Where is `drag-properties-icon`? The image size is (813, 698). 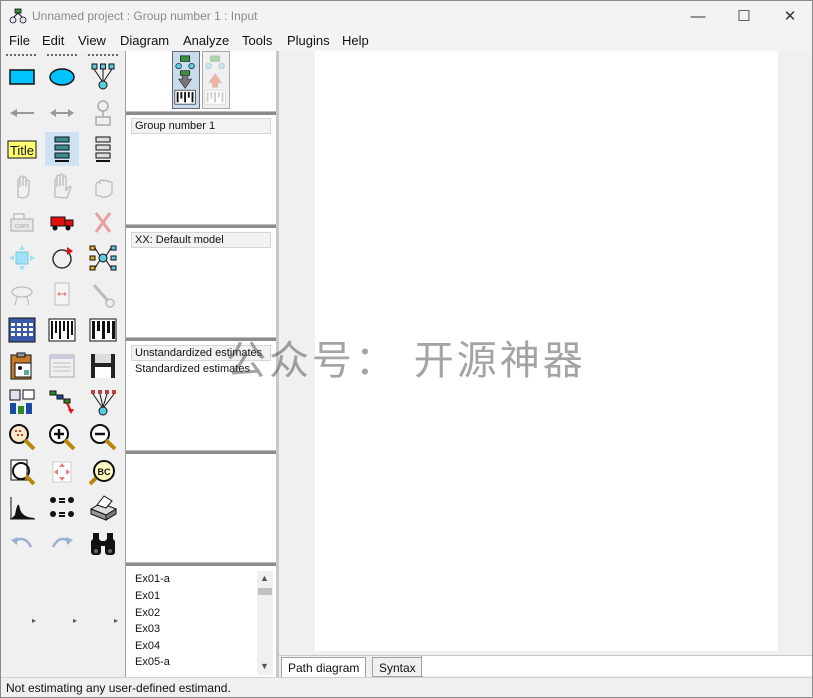 drag-properties-icon is located at coordinates (62, 402).